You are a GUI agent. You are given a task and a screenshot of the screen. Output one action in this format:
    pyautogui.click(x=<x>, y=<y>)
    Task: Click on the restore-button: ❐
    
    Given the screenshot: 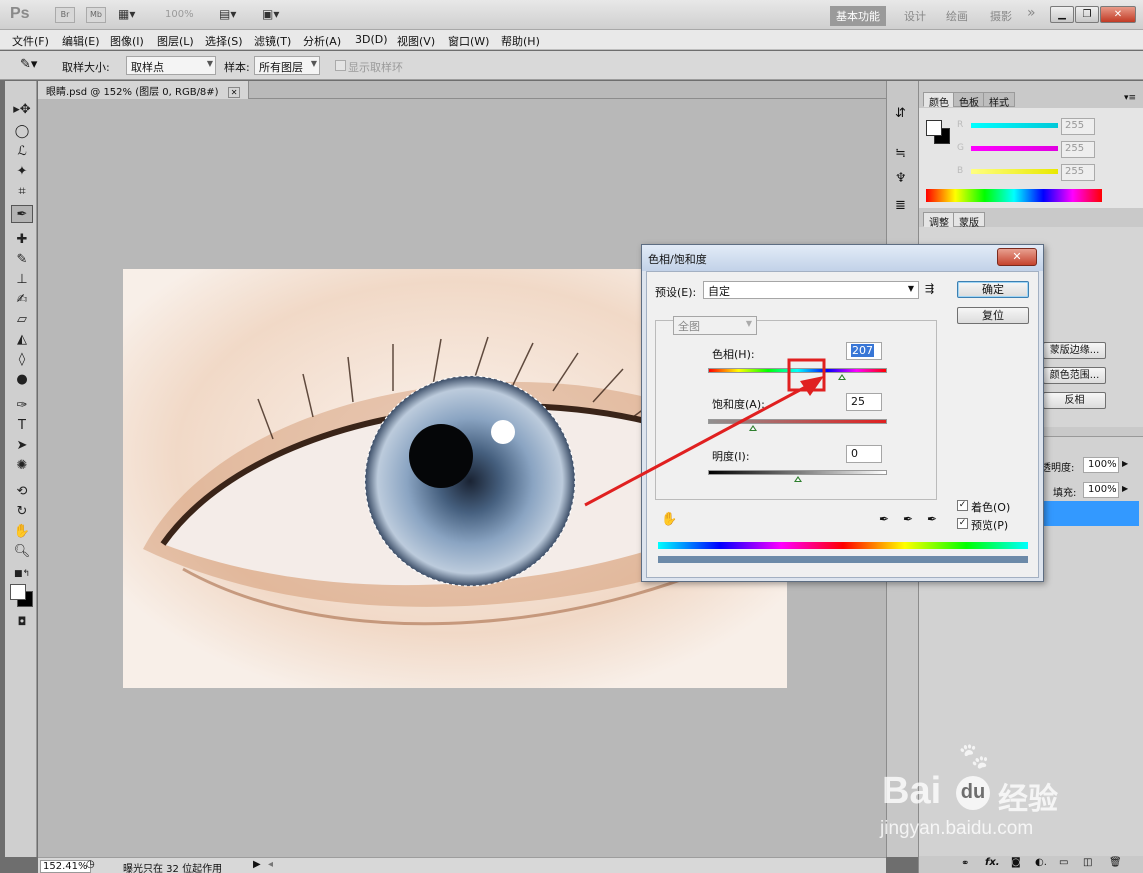 What is the action you would take?
    pyautogui.click(x=1087, y=14)
    